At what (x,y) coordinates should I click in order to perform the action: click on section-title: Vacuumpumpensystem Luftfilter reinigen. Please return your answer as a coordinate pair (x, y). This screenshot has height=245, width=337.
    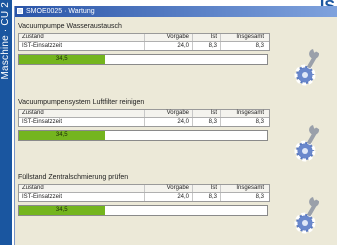
    Looking at the image, I should click on (81, 102).